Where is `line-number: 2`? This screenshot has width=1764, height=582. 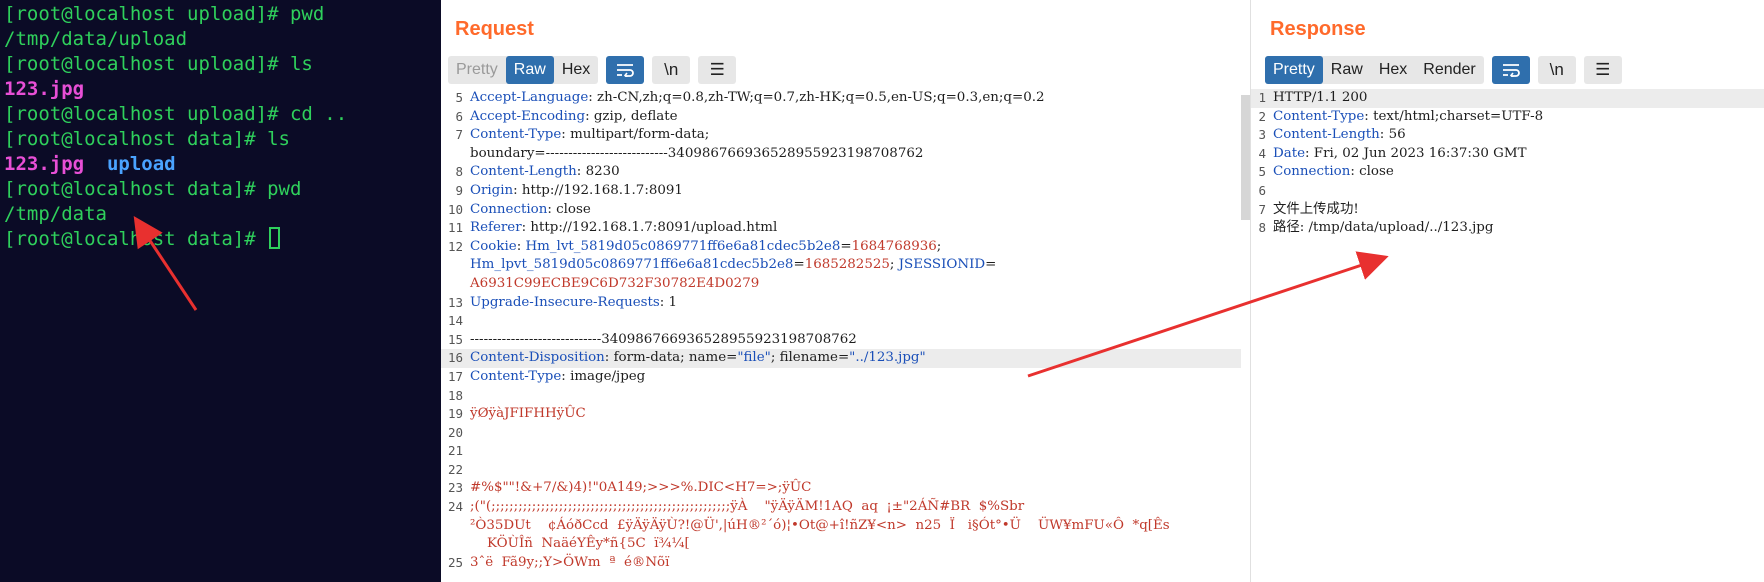
line-number: 2 is located at coordinates (1262, 116).